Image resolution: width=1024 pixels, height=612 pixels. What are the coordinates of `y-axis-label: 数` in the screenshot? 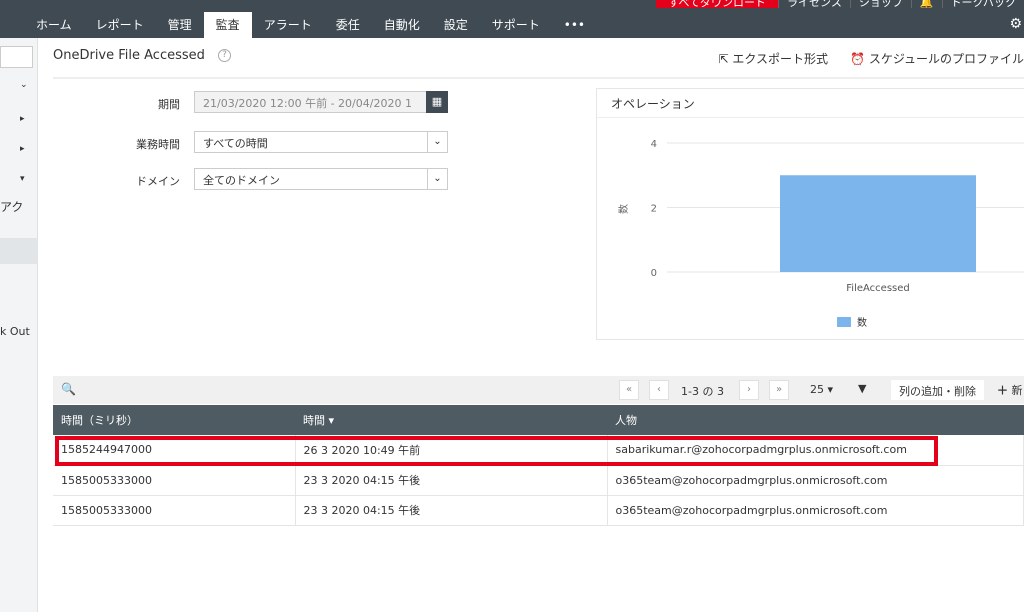 It's located at (623, 209).